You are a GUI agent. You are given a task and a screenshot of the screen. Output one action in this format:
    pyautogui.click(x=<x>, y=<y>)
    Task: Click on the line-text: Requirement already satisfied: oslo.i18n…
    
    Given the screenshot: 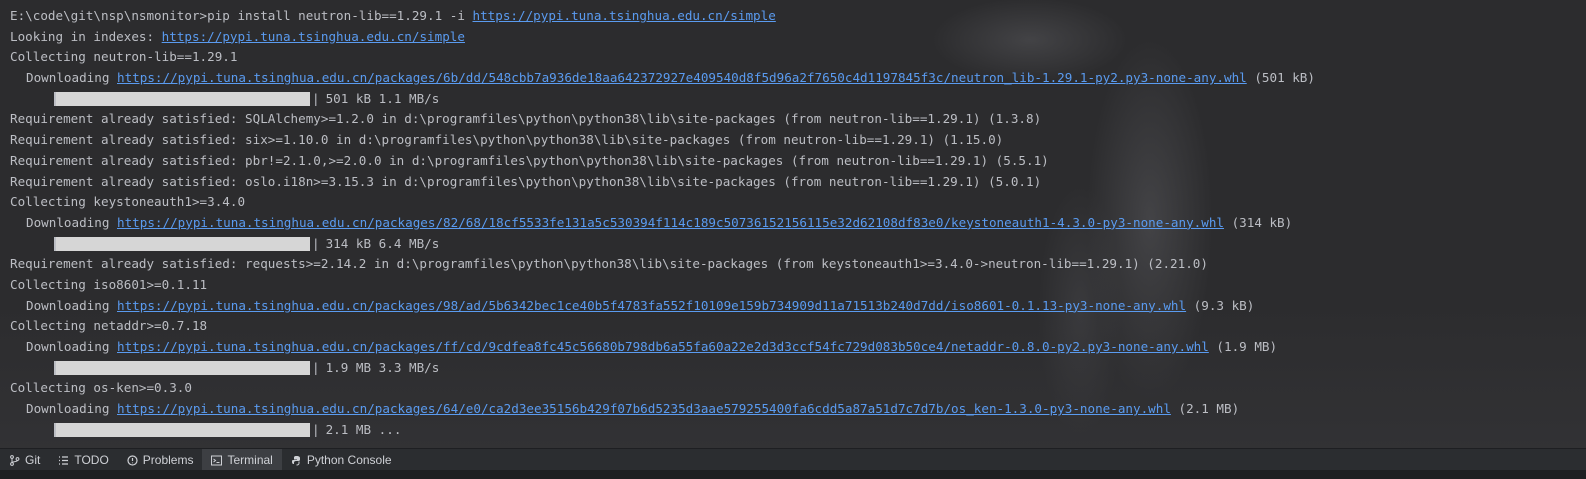 What is the action you would take?
    pyautogui.click(x=526, y=181)
    